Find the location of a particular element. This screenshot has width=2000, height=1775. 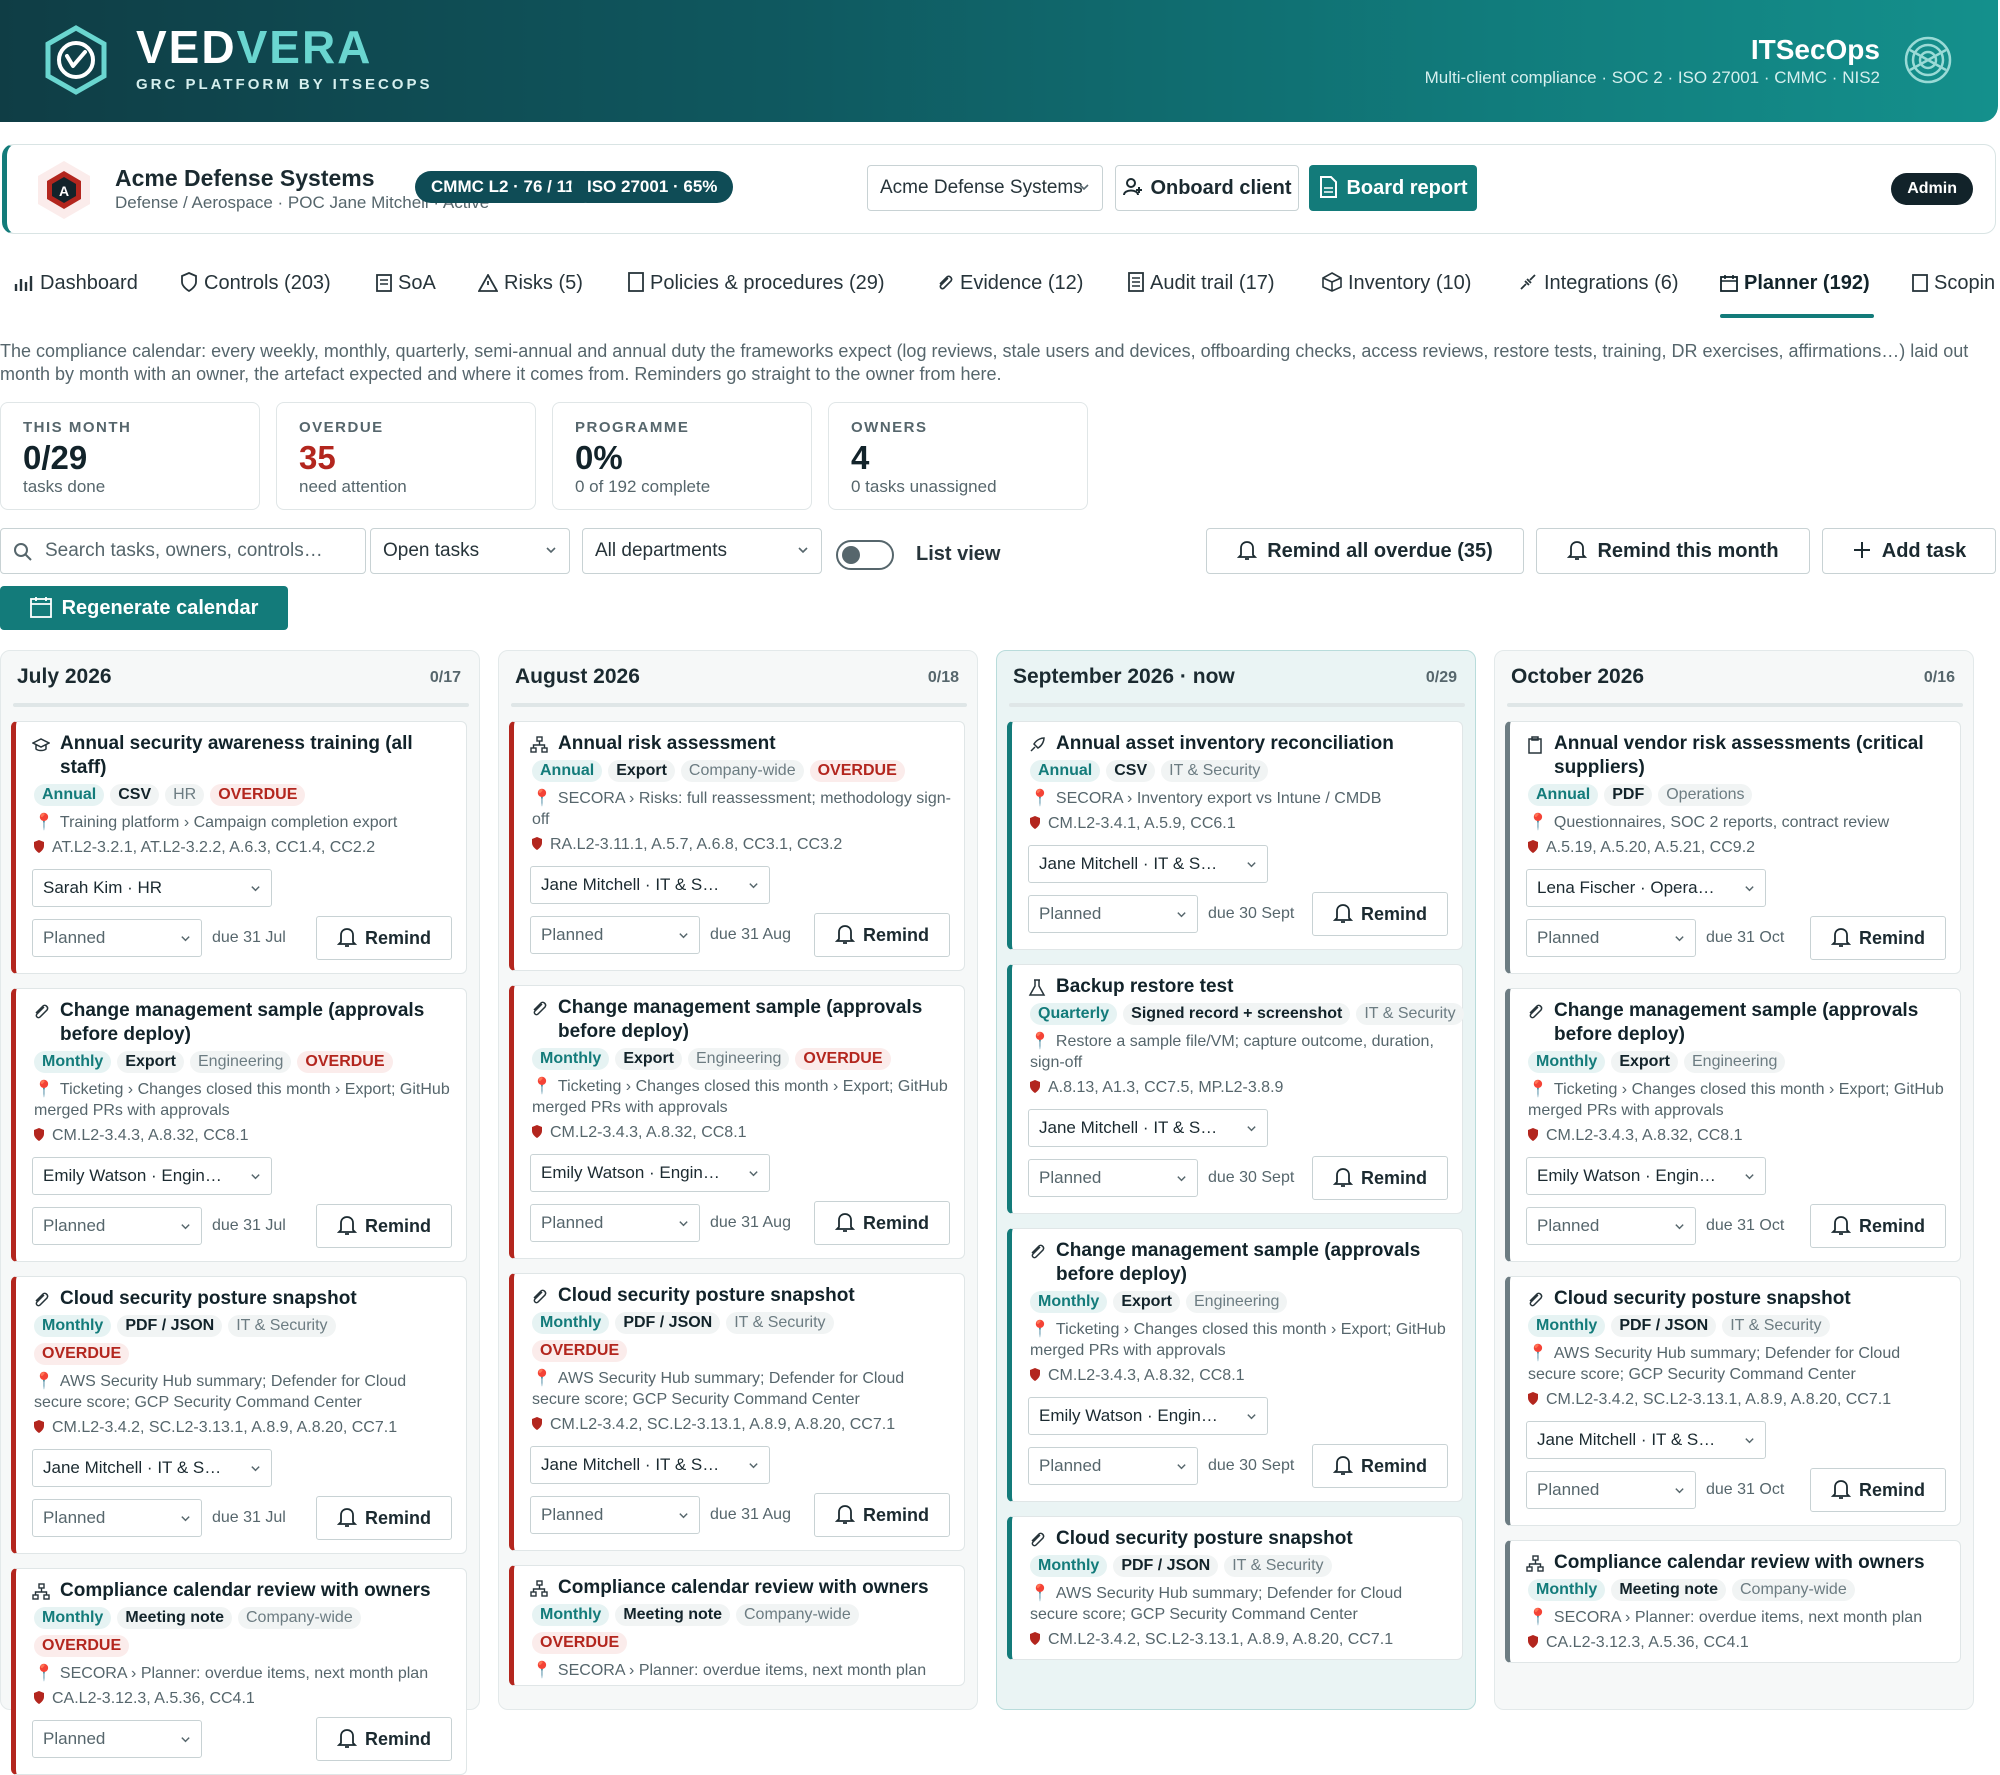

task-controls: CA.L2-3.12.3, A.5.36, CC4.1 is located at coordinates (244, 1699).